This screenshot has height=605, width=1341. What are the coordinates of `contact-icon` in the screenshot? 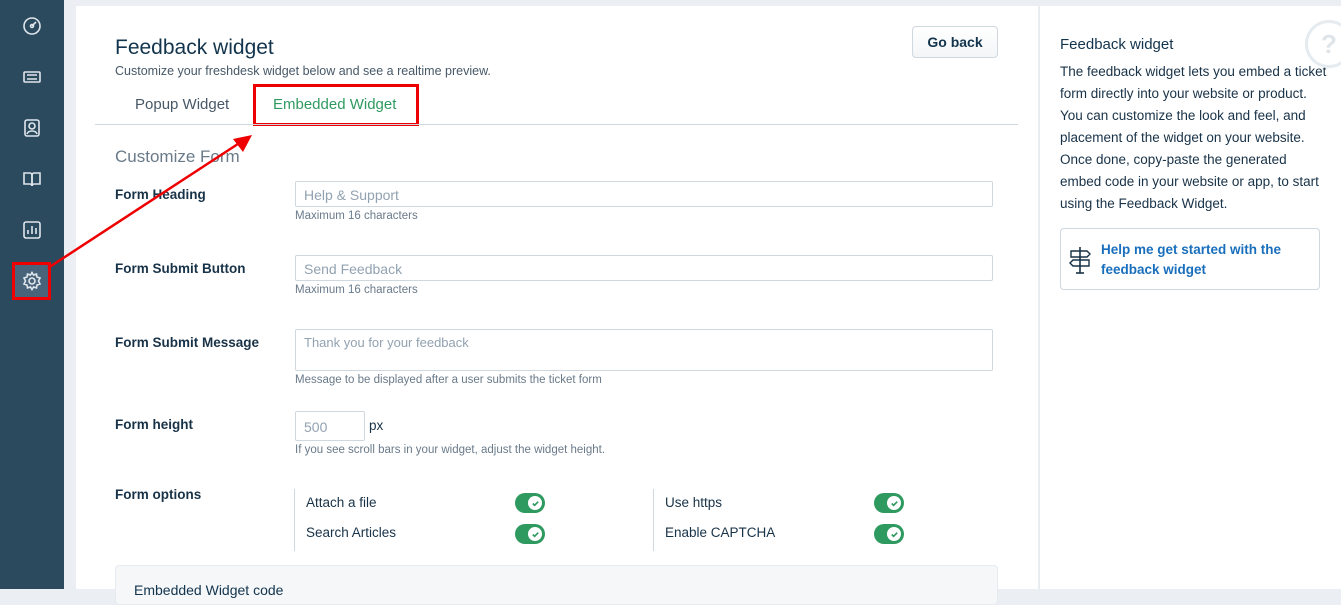 It's located at (32, 128).